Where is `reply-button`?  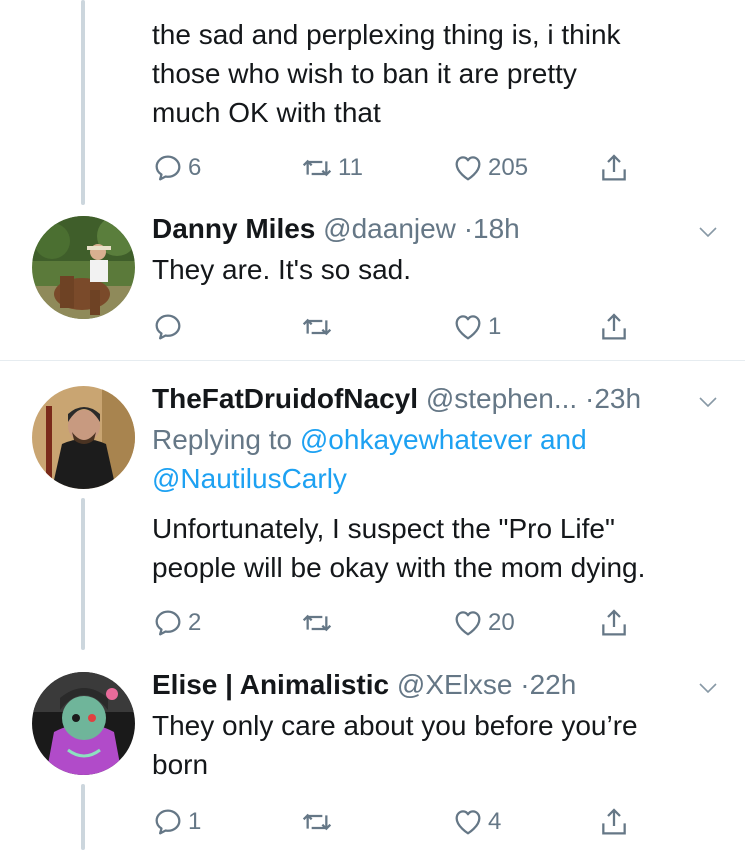
reply-button is located at coordinates (170, 327).